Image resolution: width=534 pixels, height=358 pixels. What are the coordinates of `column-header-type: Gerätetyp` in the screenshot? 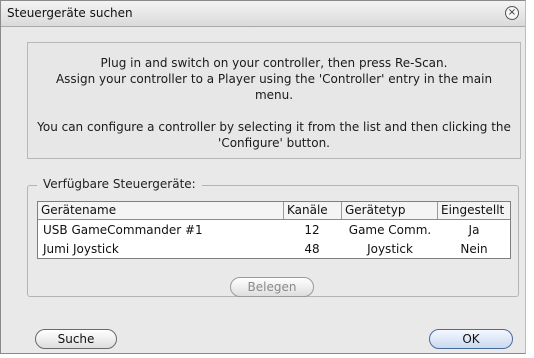 It's located at (390, 210).